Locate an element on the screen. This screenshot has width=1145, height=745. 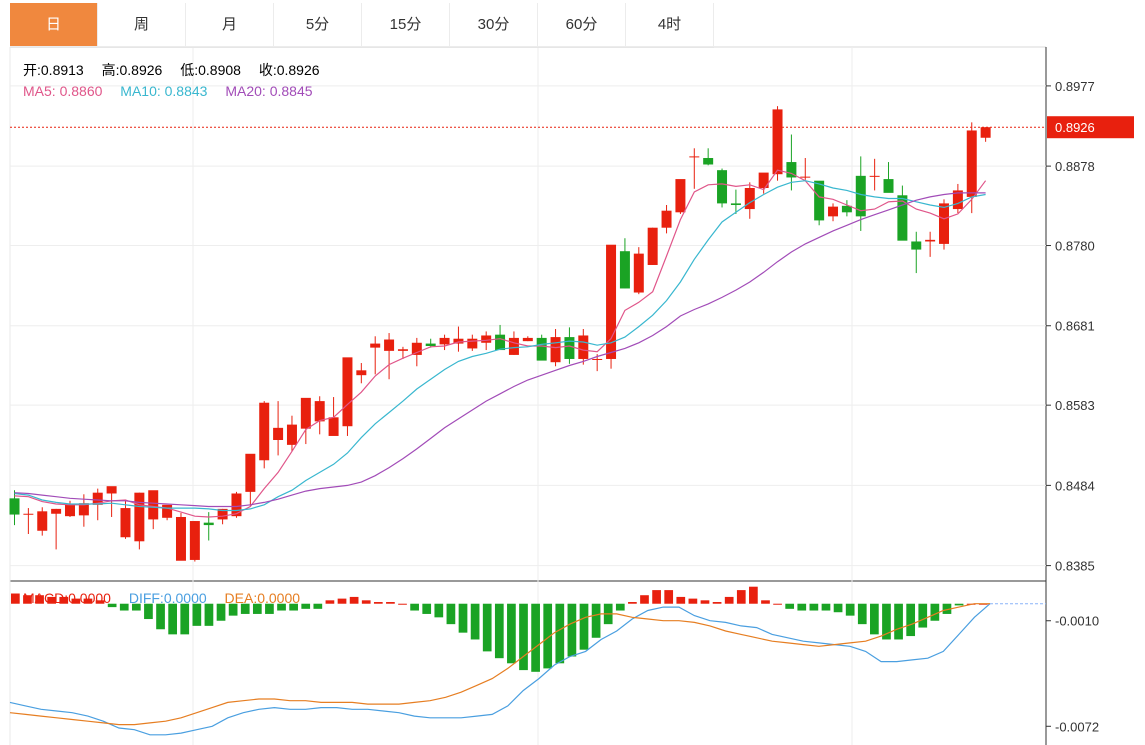
tab-week: 周 is located at coordinates (142, 24).